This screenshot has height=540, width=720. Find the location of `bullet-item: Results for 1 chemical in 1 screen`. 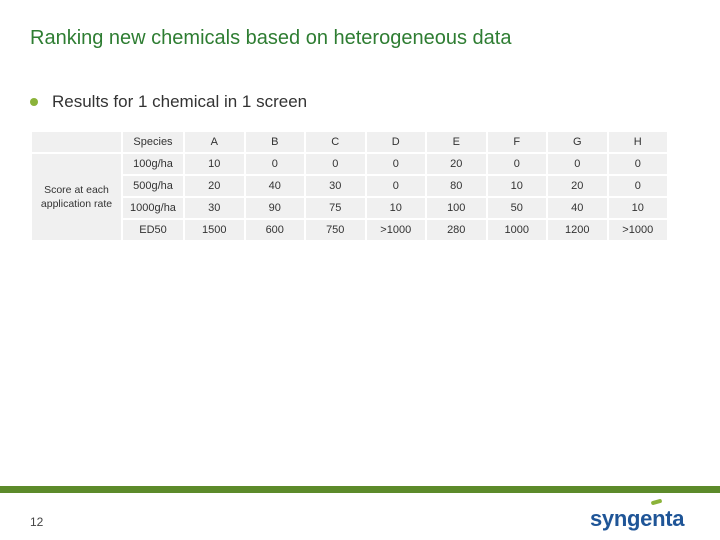

bullet-item: Results for 1 chemical in 1 screen is located at coordinates (168, 102).